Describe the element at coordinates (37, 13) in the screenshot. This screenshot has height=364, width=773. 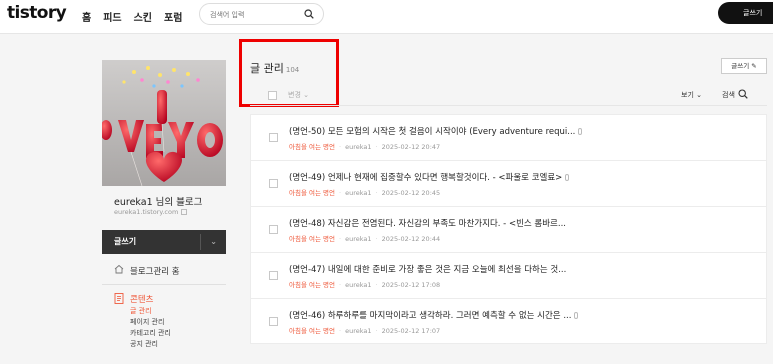
I see `tistory-logo: tistory` at that location.